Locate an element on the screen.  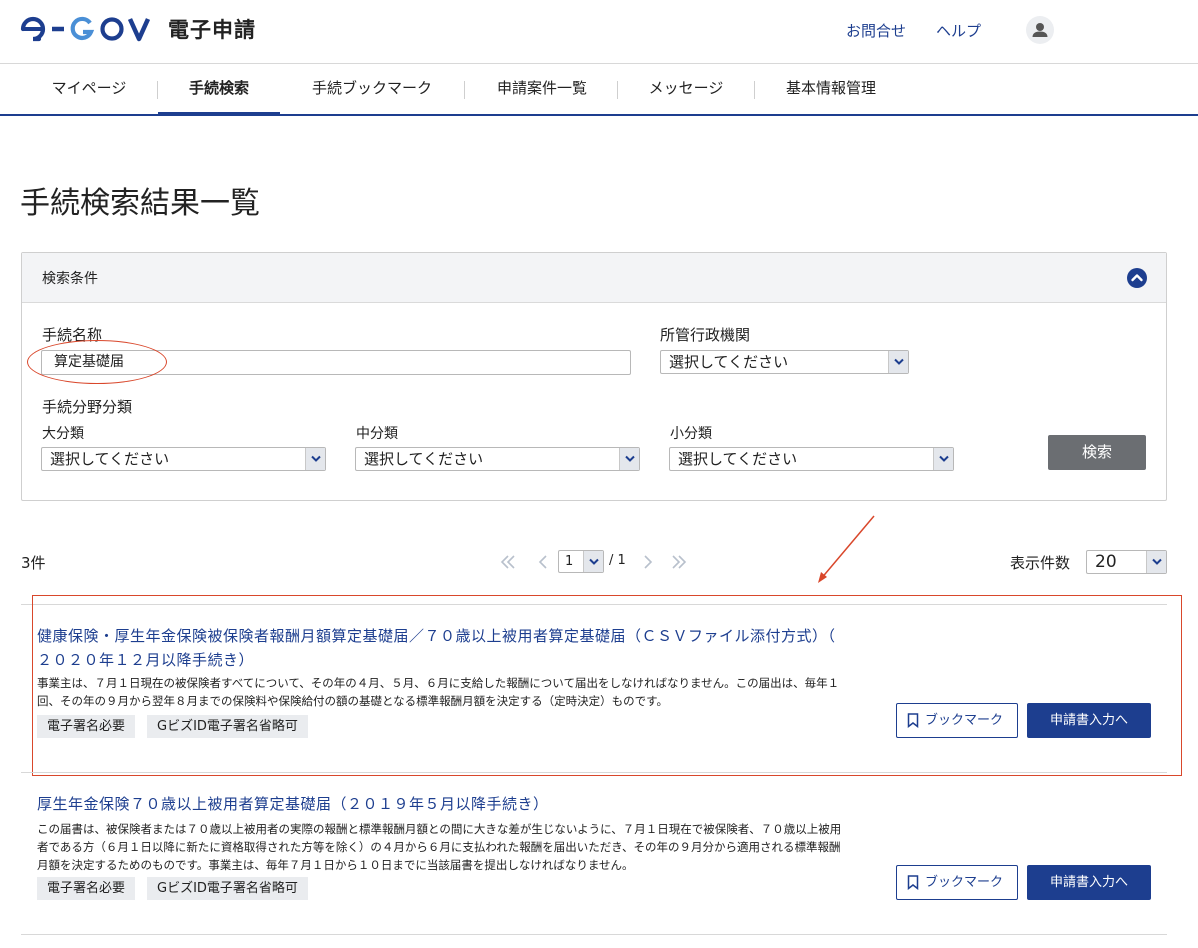
prev-page-icon is located at coordinates (544, 562).